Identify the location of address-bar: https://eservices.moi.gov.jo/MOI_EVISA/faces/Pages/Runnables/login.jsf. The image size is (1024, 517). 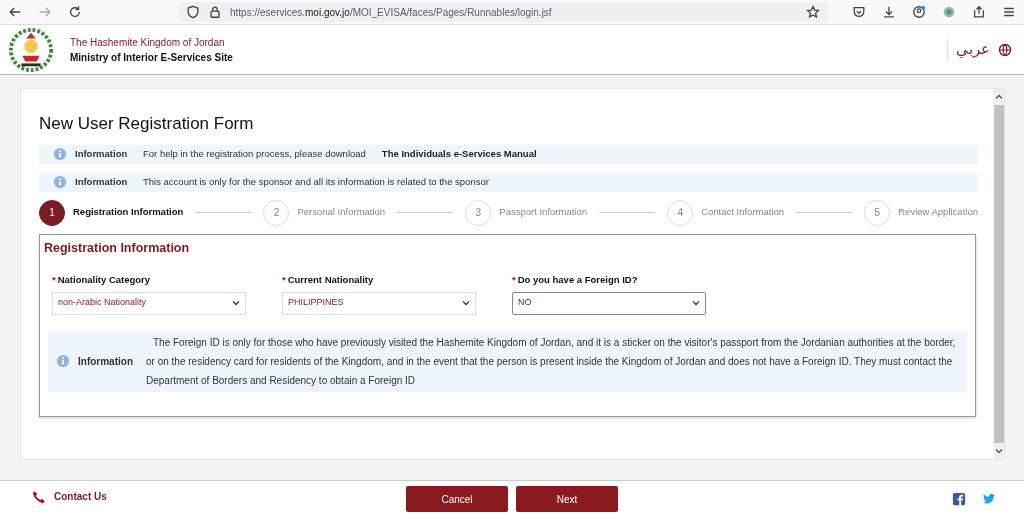
(503, 12).